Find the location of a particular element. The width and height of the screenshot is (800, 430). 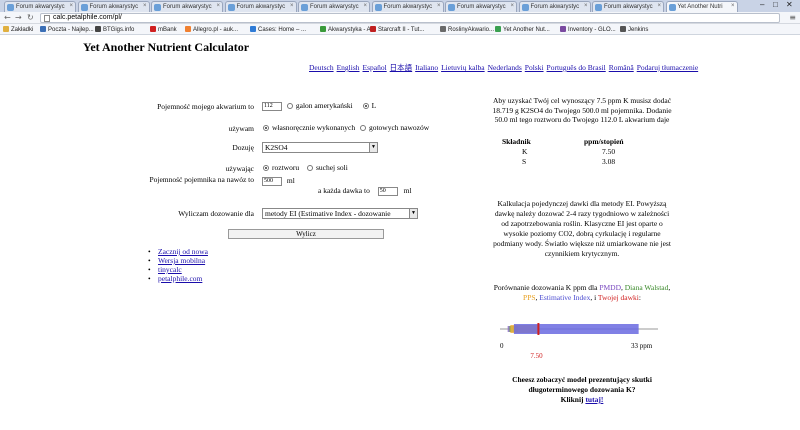

liter-radio is located at coordinates (365, 106).